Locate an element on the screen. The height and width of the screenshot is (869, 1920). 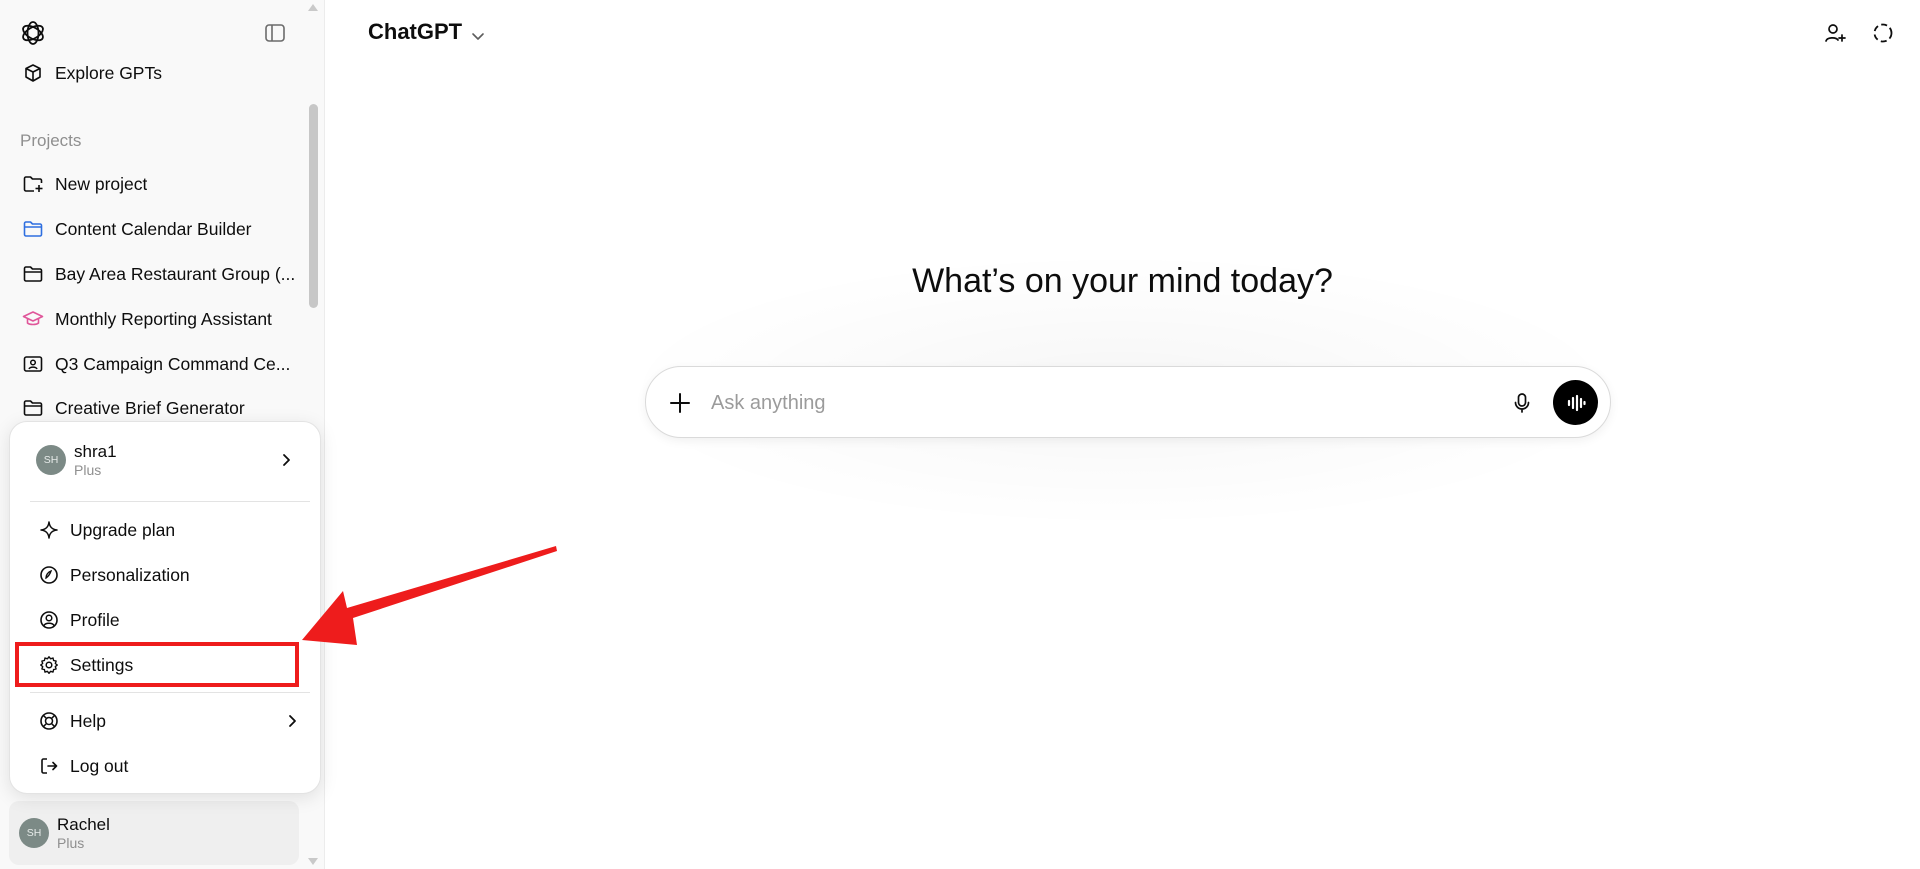
cube-icon is located at coordinates (33, 73).